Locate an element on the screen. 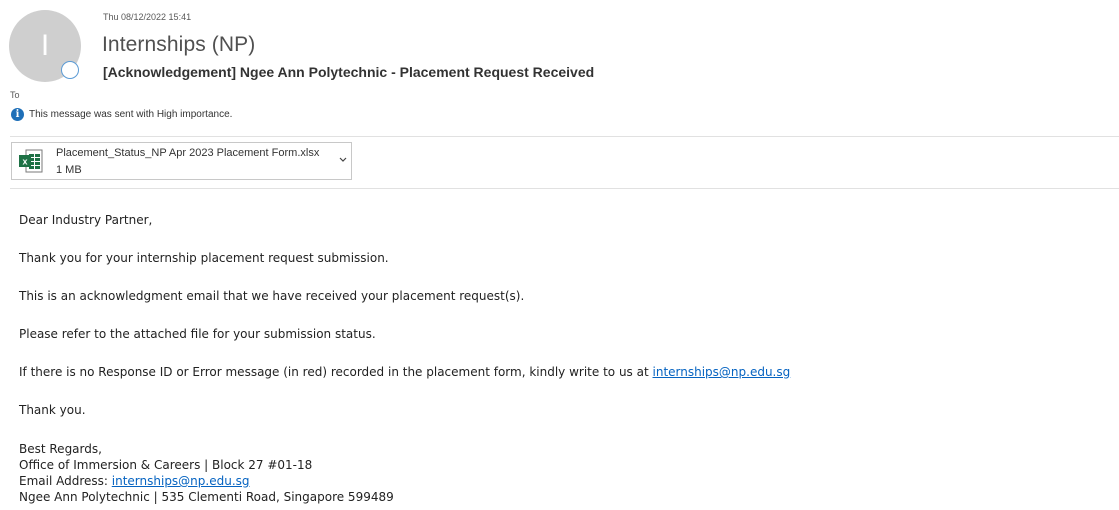  excel-file-icon: x is located at coordinates (31, 161).